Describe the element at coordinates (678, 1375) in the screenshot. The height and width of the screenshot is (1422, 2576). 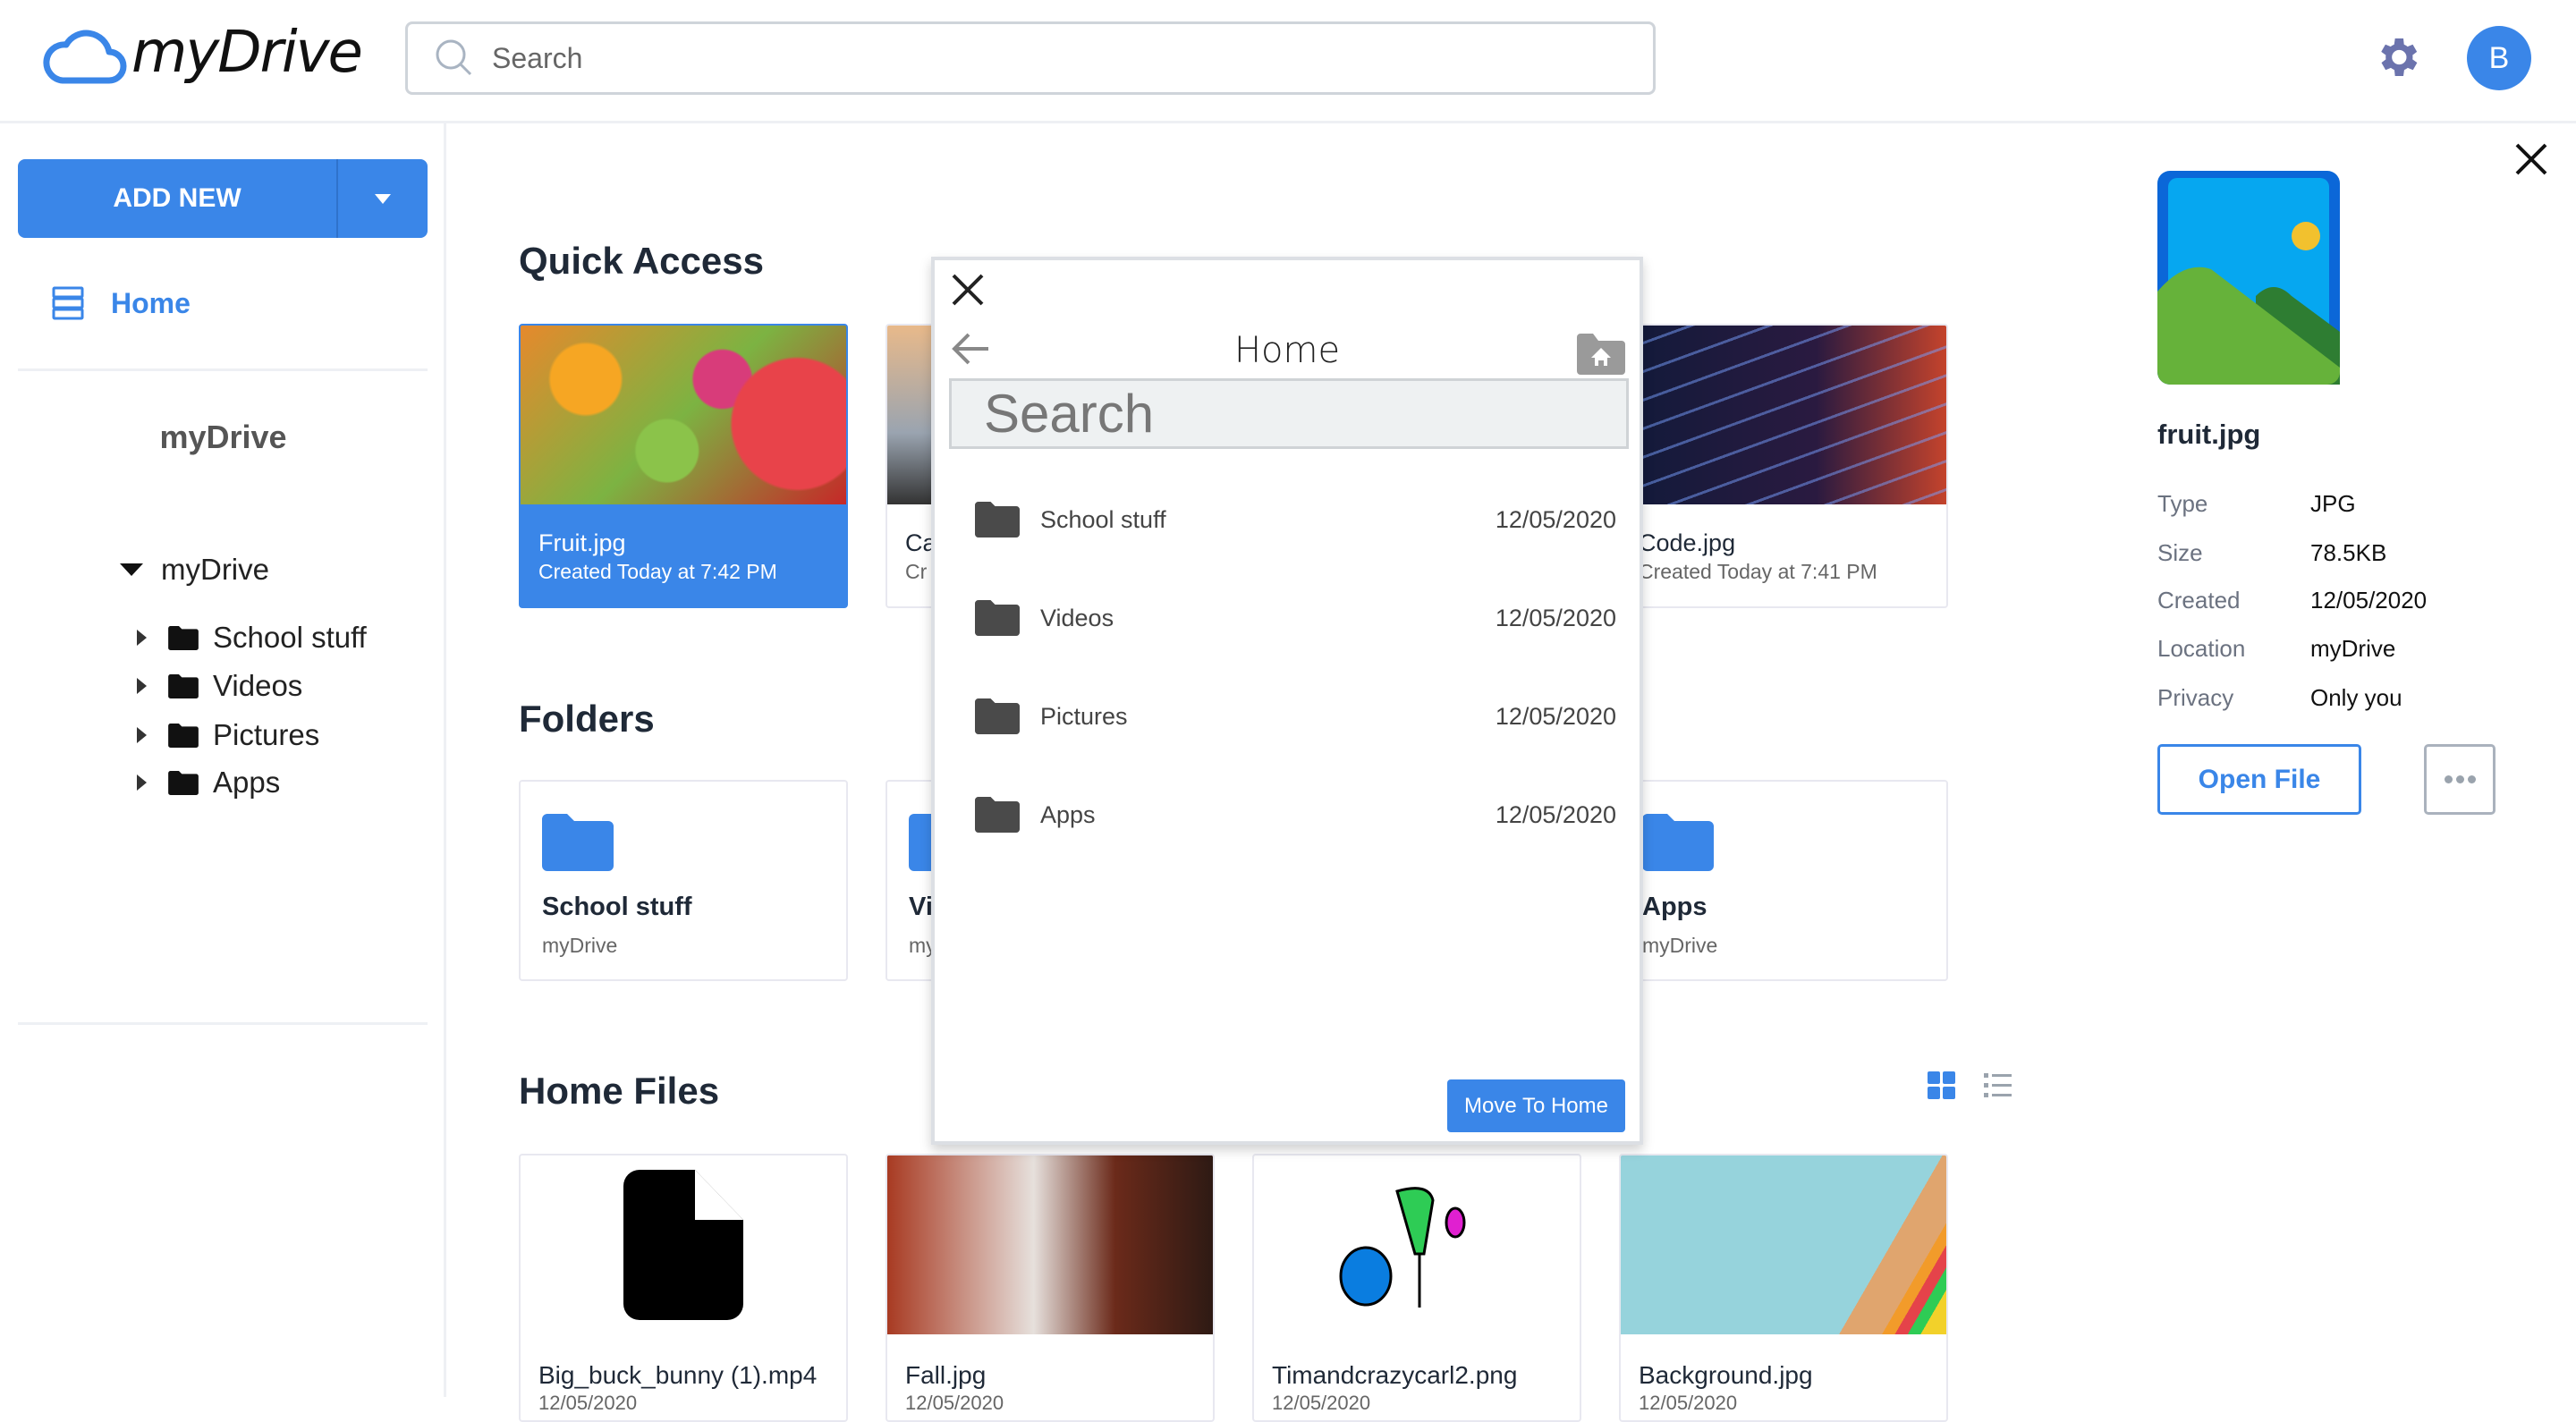
I see `file-name: Big_buck_bunny (1).mp4` at that location.